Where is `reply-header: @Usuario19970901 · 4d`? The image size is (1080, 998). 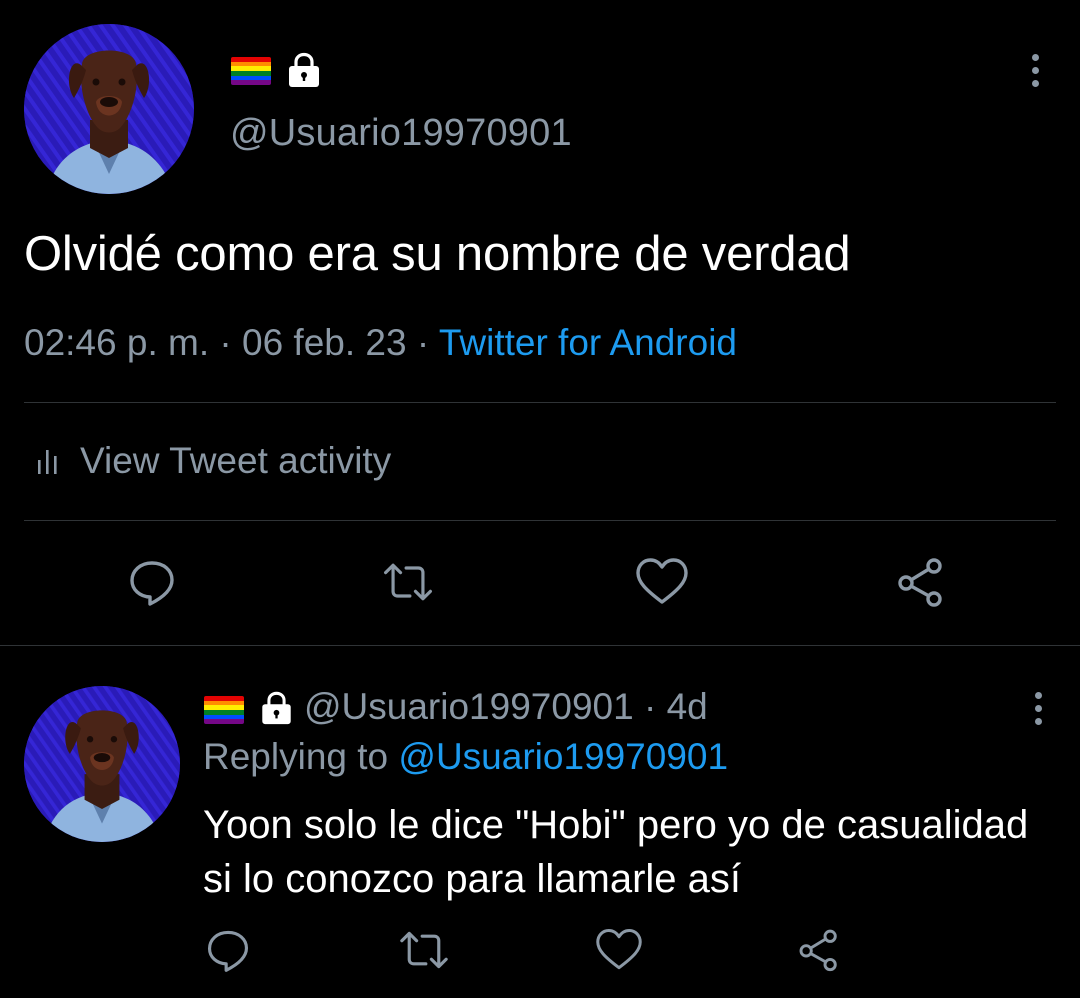
reply-header: @Usuario19970901 · 4d is located at coordinates (506, 707).